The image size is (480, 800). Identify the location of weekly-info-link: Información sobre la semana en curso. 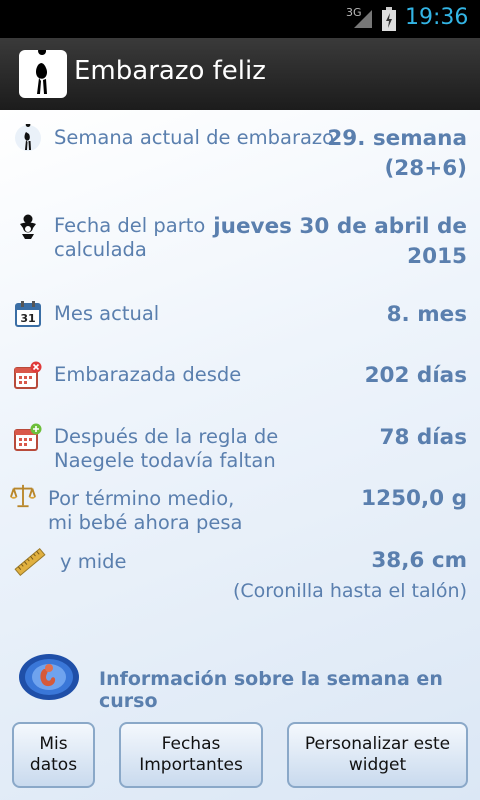
(240, 681).